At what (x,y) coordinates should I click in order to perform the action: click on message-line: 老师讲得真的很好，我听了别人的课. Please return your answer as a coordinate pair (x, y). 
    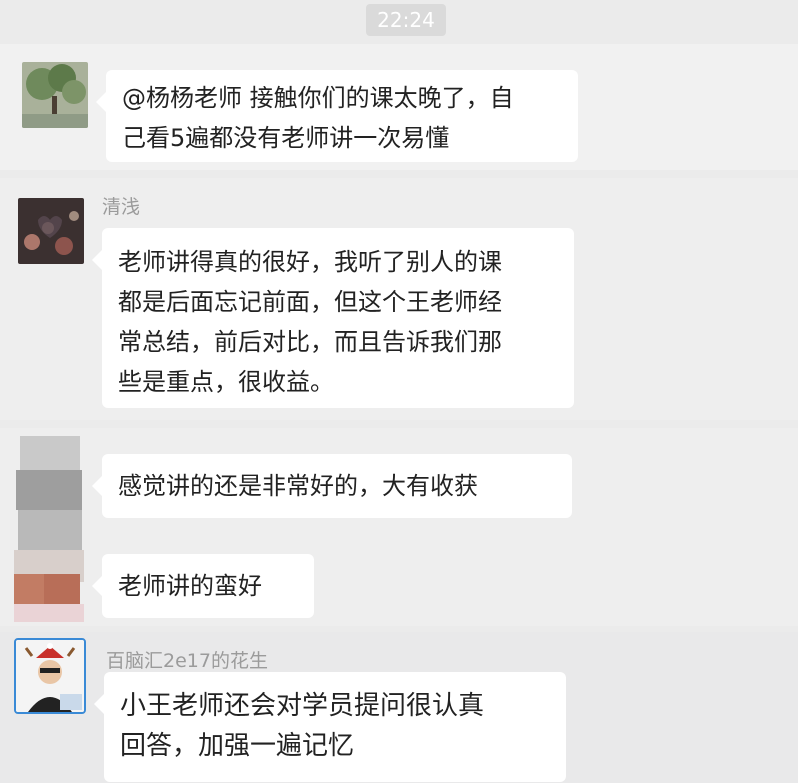
    Looking at the image, I should click on (310, 262).